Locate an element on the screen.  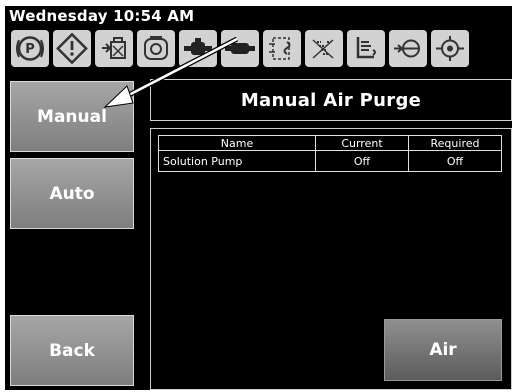
parking-icon: P is located at coordinates (30, 48).